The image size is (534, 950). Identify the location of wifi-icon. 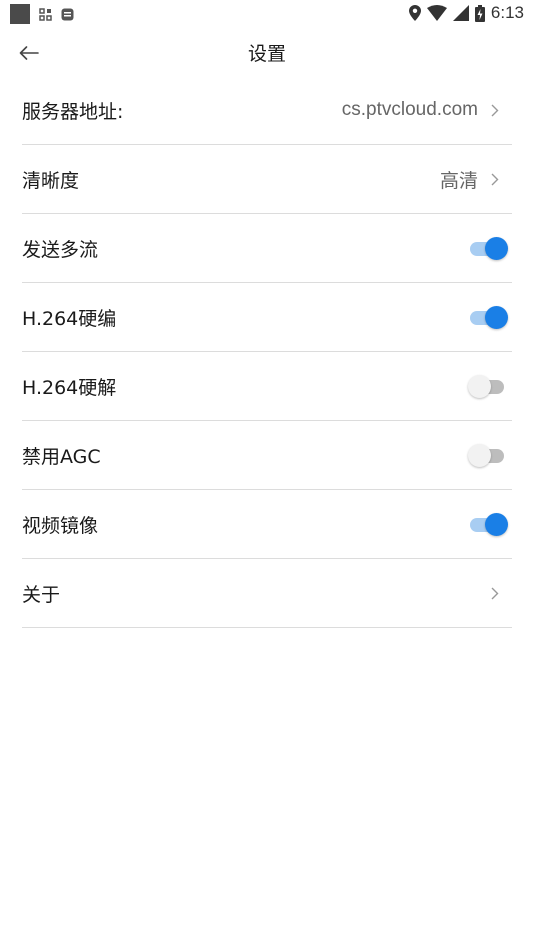
(436, 13).